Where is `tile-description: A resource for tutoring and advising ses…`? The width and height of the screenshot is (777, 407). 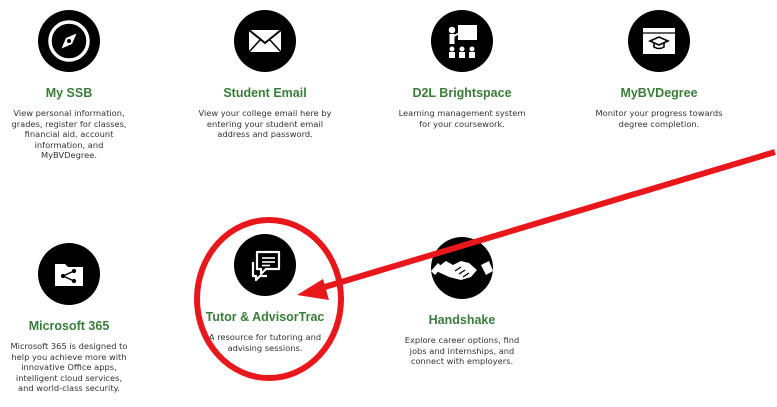
tile-description: A resource for tutoring and advising ses… is located at coordinates (265, 342).